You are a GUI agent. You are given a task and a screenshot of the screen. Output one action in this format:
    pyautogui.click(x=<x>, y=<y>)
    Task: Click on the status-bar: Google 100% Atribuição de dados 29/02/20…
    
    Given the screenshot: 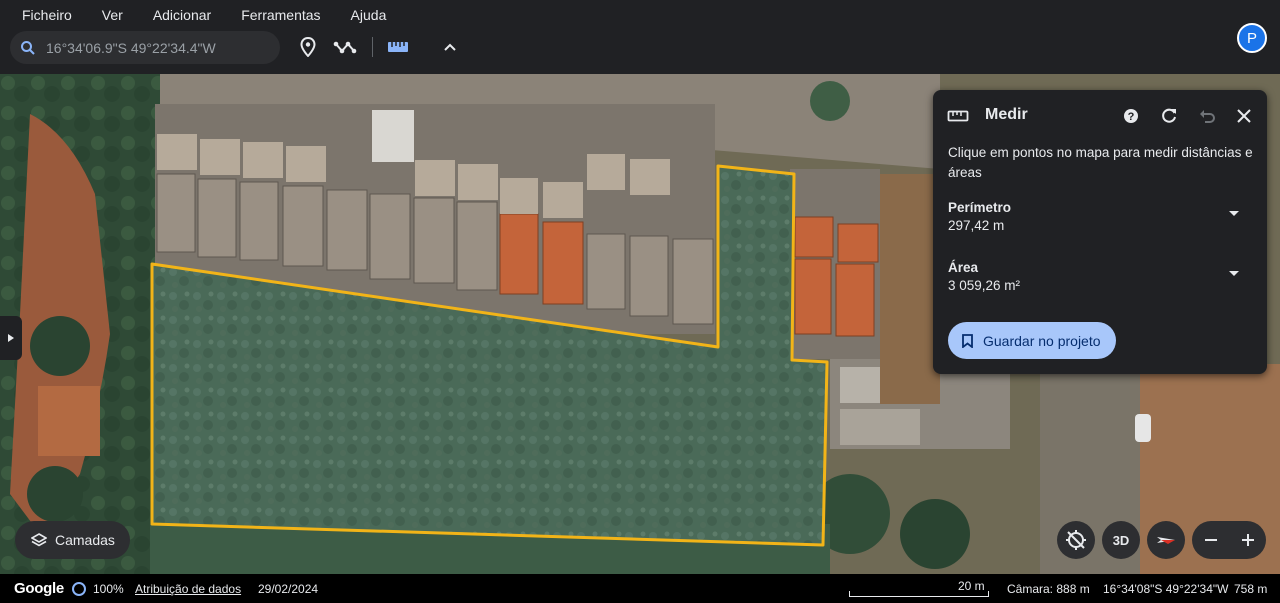 What is the action you would take?
    pyautogui.click(x=640, y=588)
    